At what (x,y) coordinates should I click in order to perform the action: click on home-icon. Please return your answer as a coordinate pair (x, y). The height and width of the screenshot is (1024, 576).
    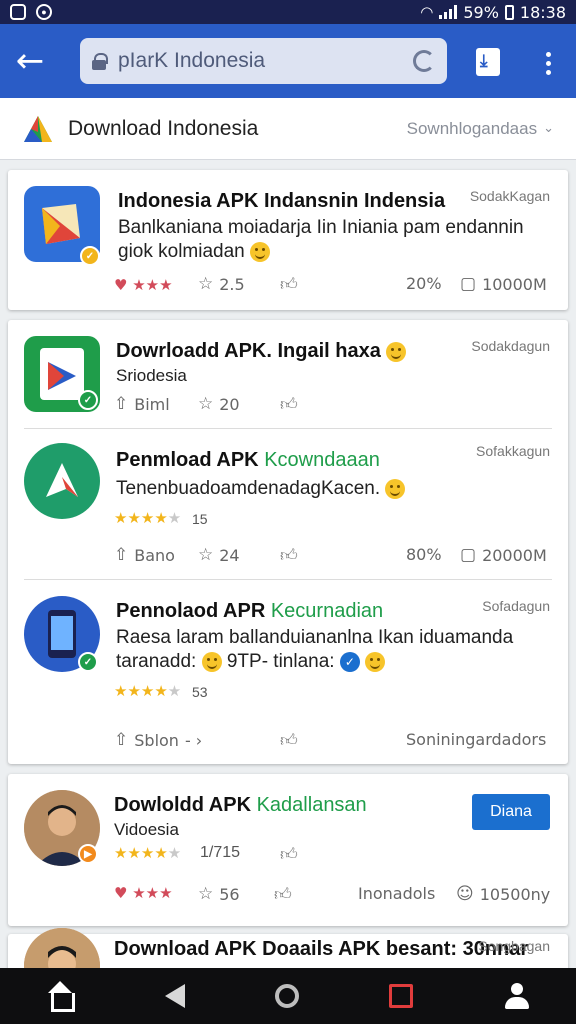
    Looking at the image, I should click on (60, 996).